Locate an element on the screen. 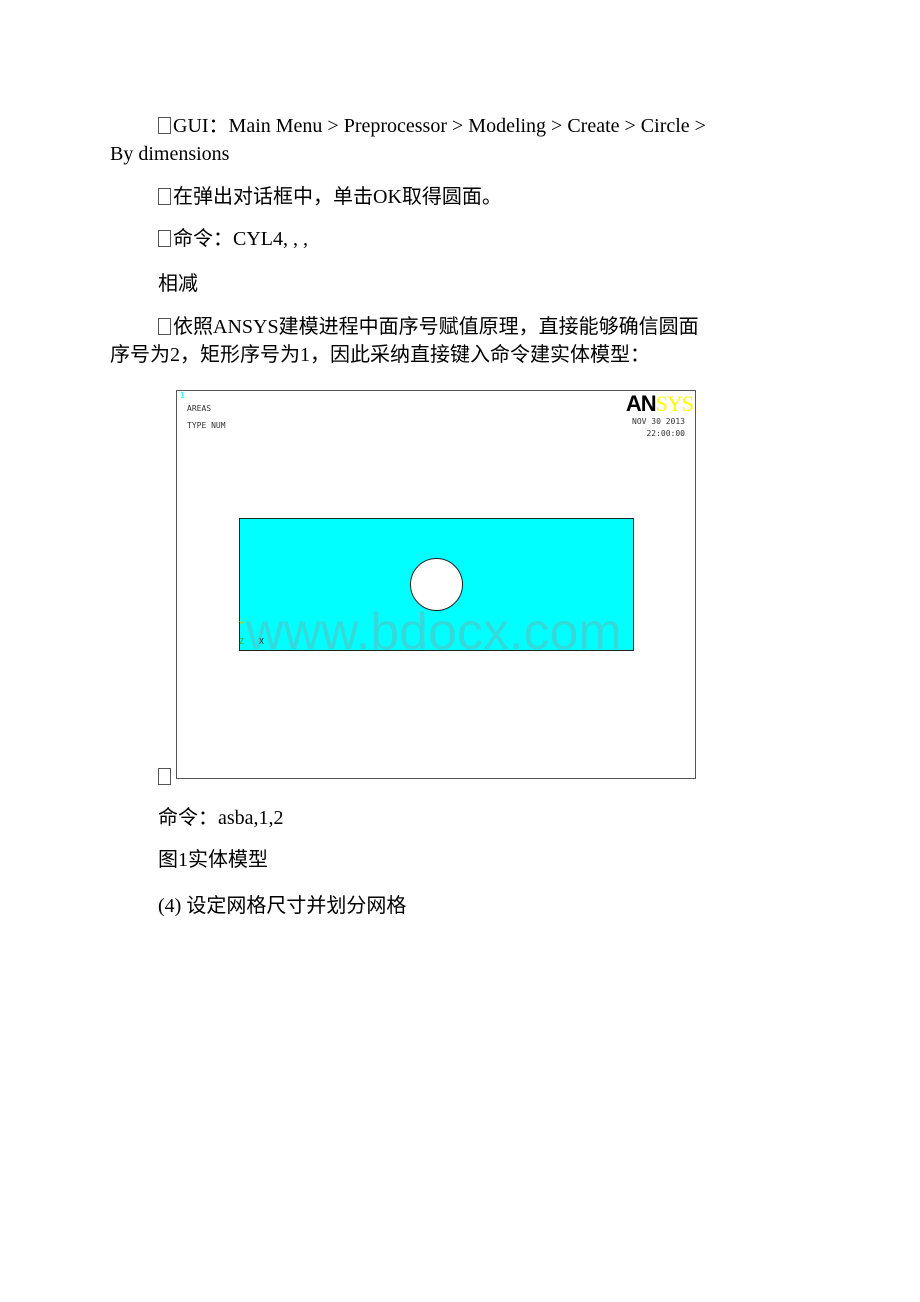 This screenshot has height=1302, width=920. paragraph: 命令：asba,1,2 is located at coordinates (221, 818).